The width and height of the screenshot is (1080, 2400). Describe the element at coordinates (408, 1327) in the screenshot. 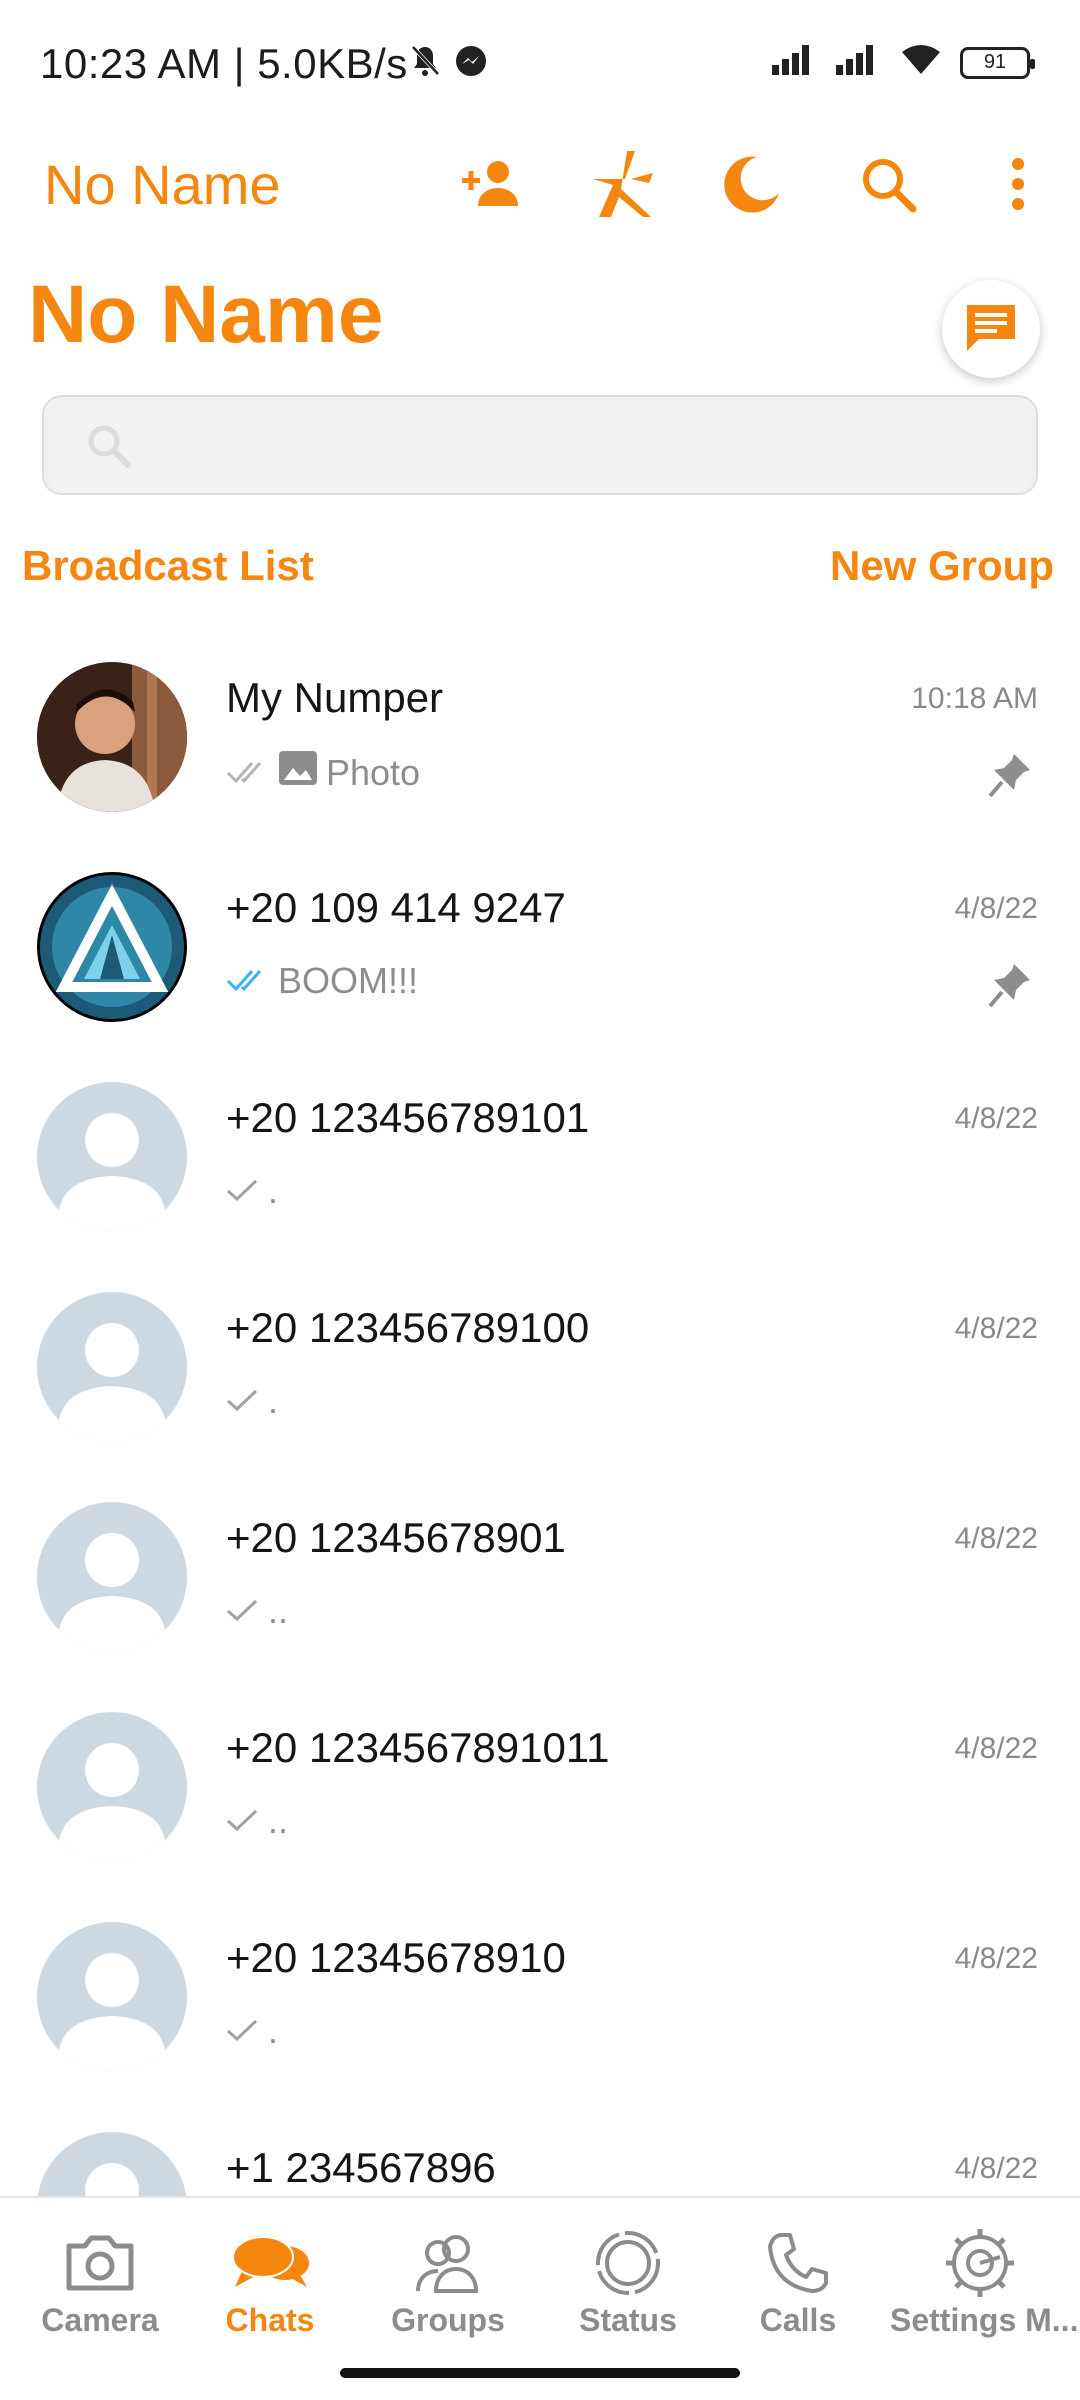

I see `chat-name: +20 123456789100` at that location.